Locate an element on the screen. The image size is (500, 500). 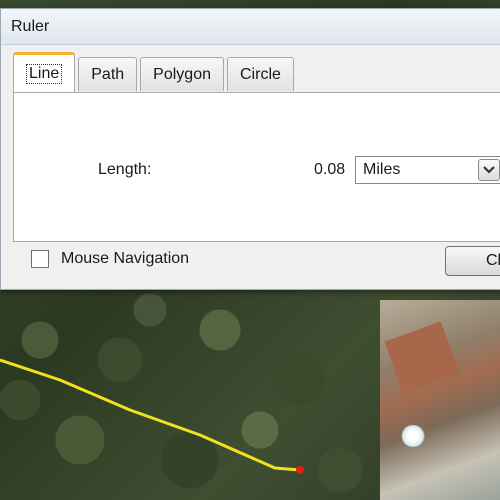
tab-circle-label: Circle is located at coordinates (260, 74).